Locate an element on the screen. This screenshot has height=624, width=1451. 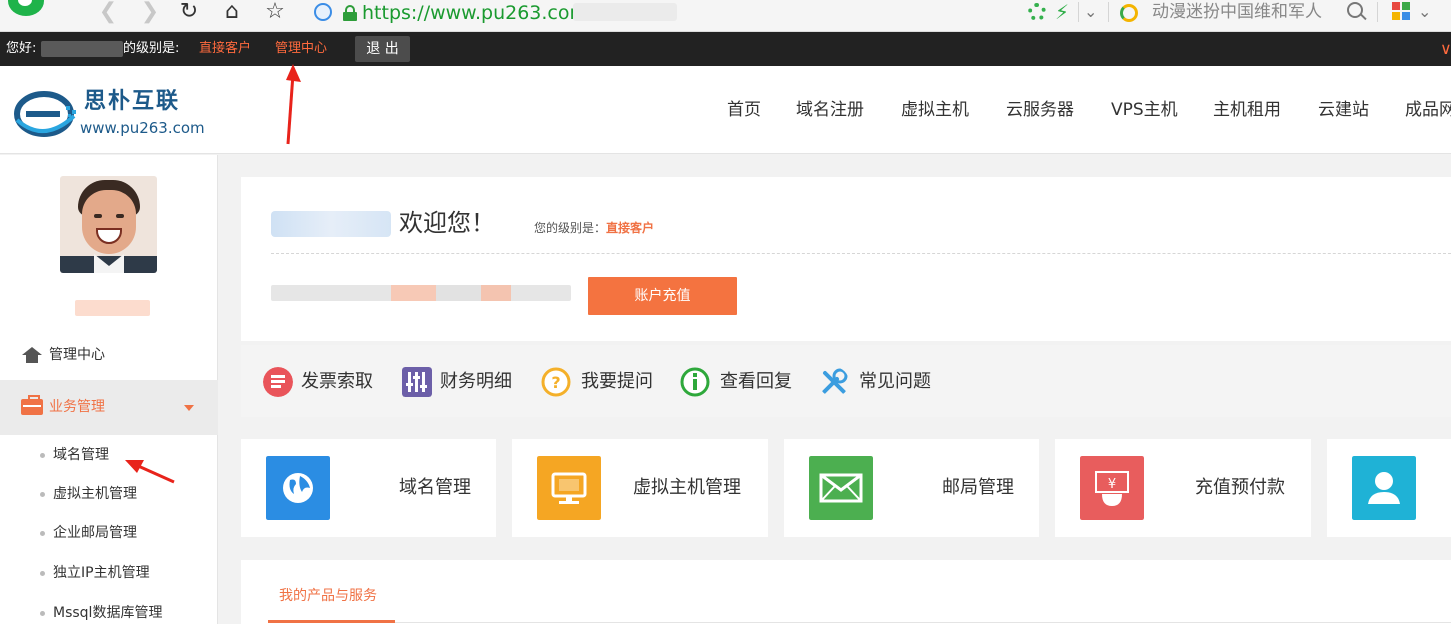
level-value: 直接客户 is located at coordinates (225, 49).